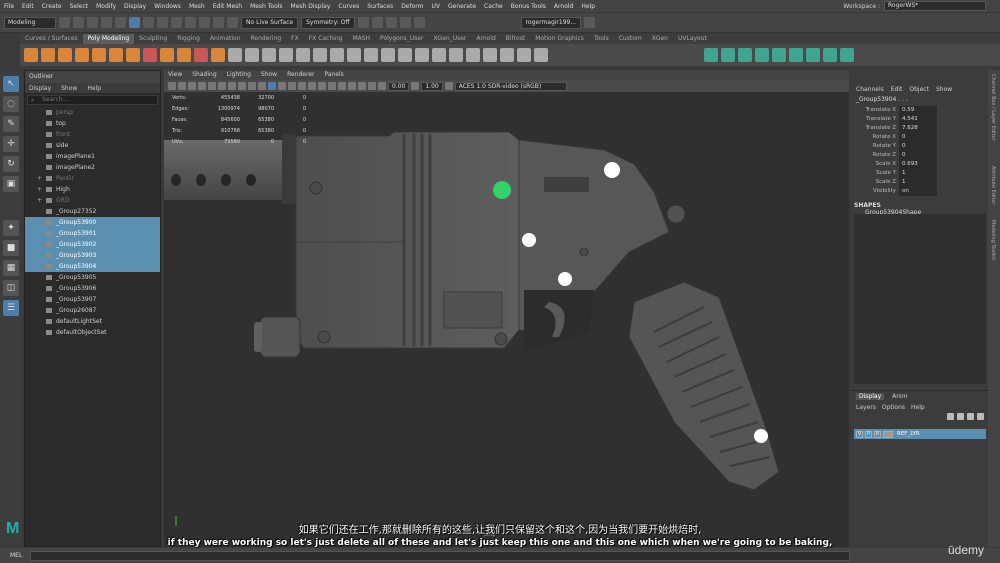 This screenshot has height=563, width=1000. I want to click on shelf-tab-motion-graphics: Motion Graphics, so click(559, 39).